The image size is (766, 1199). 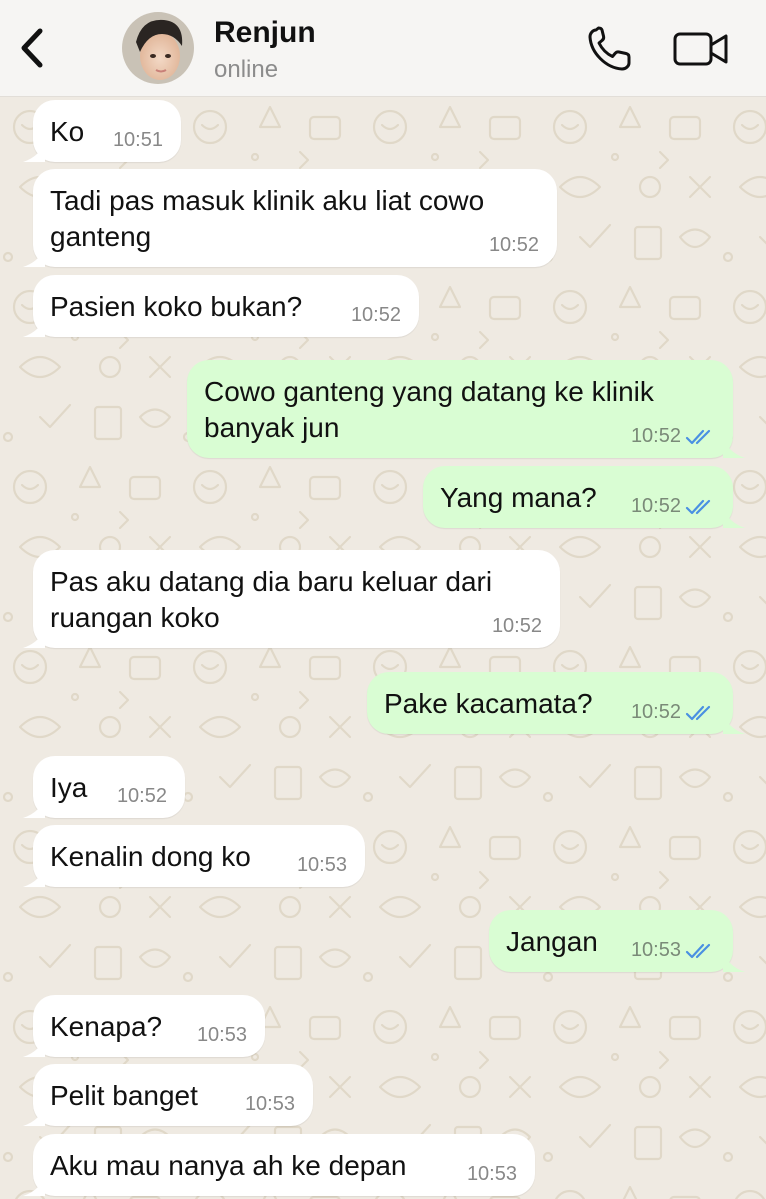 I want to click on incoming-message-bubble: Kenapa? 10:53, so click(x=144, y=1026).